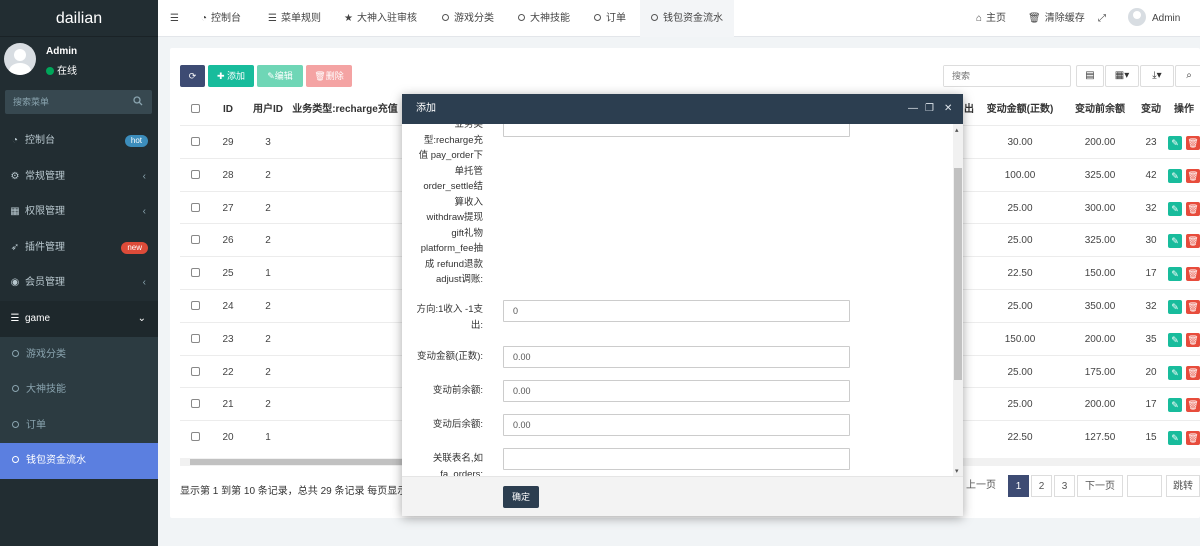 The image size is (1200, 546). Describe the element at coordinates (228, 142) in the screenshot. I see `cell-id: 29` at that location.